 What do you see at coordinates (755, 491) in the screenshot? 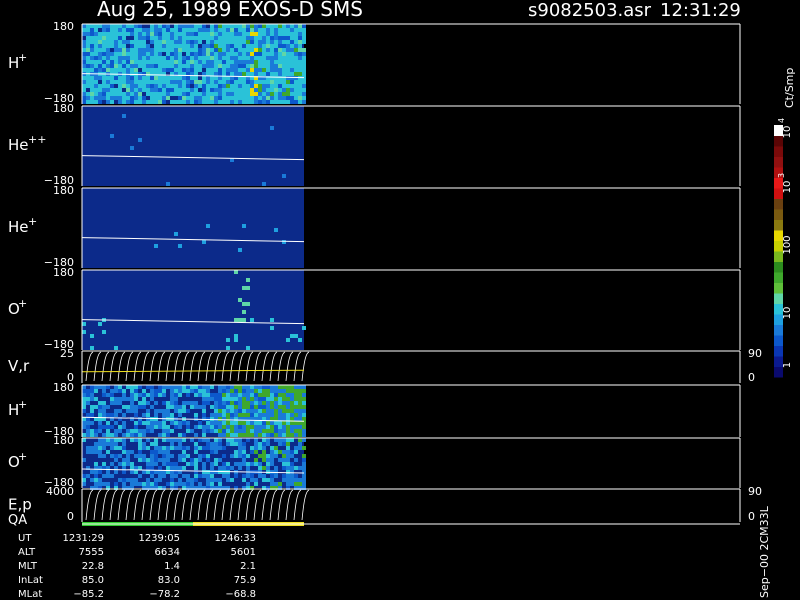
I see `right-tick-top: 90` at bounding box center [755, 491].